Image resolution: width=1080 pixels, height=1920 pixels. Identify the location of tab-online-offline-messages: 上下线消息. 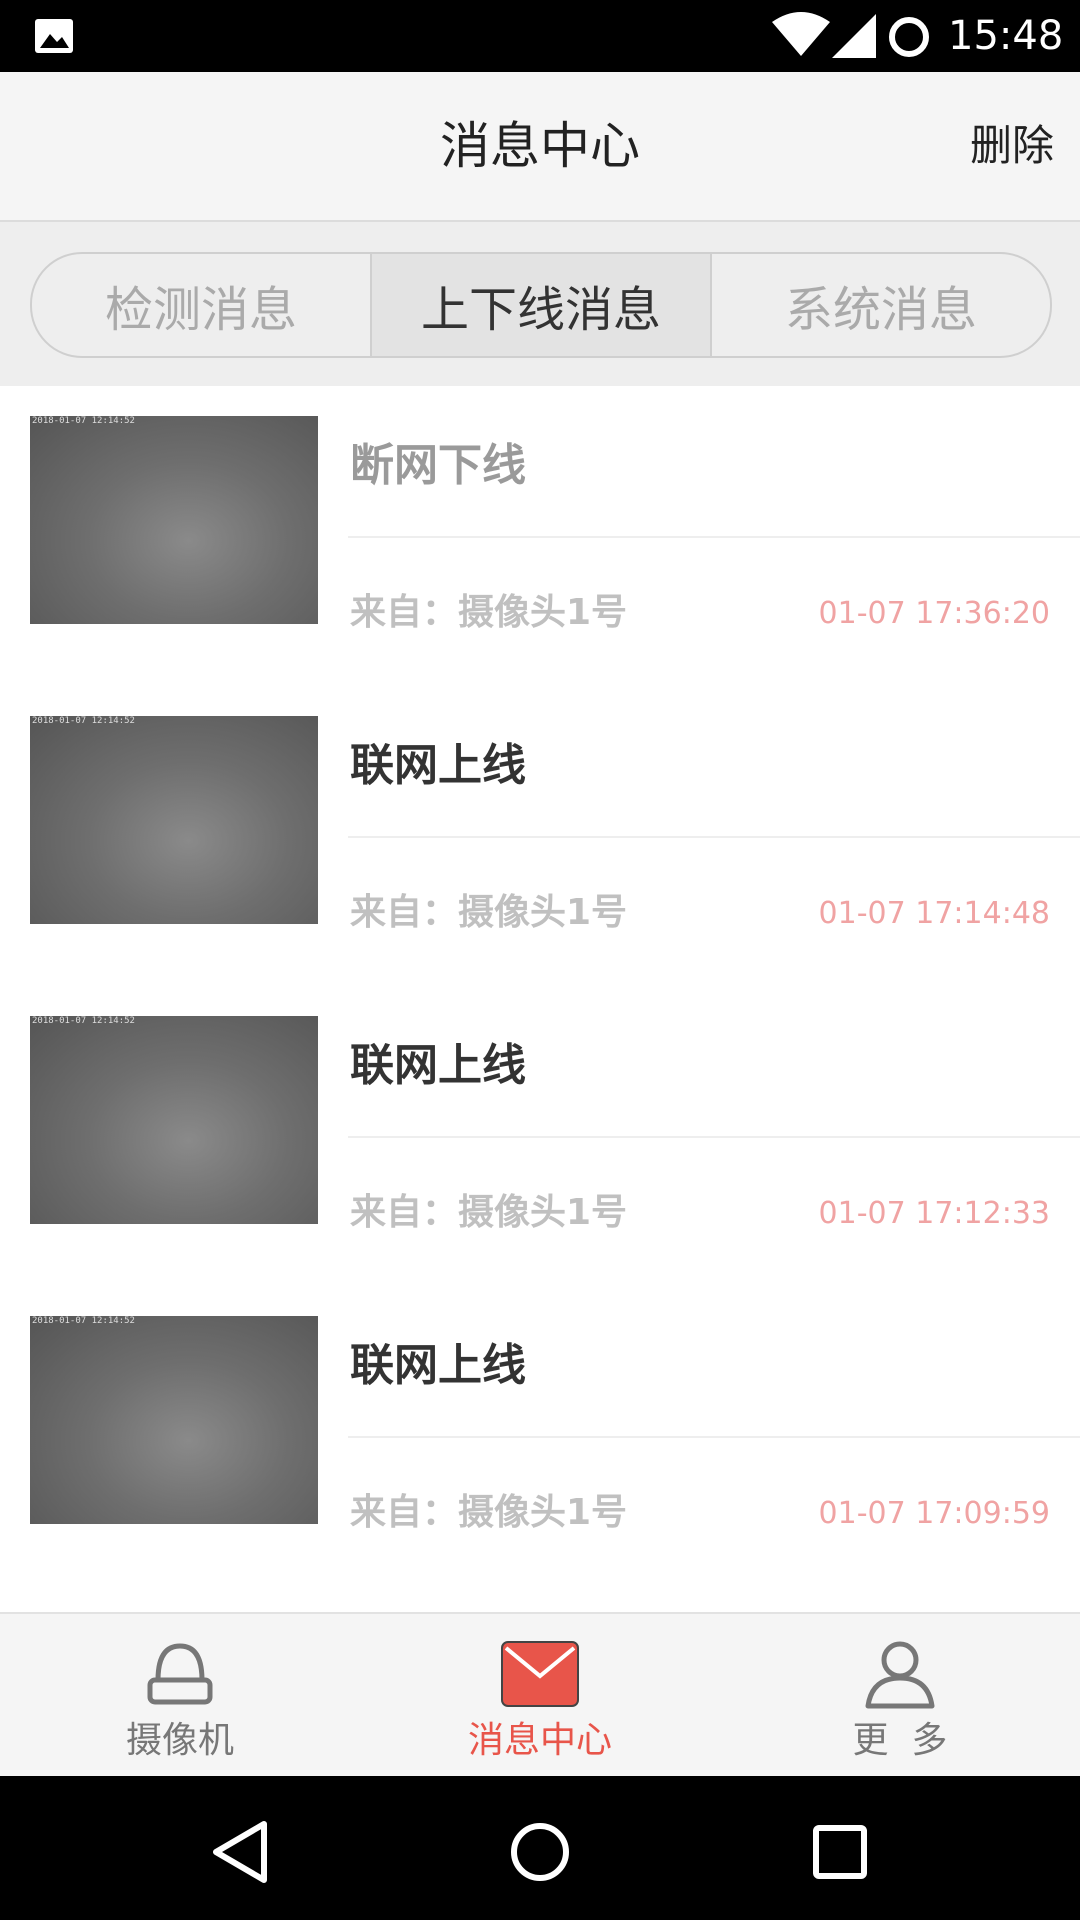
(541, 305).